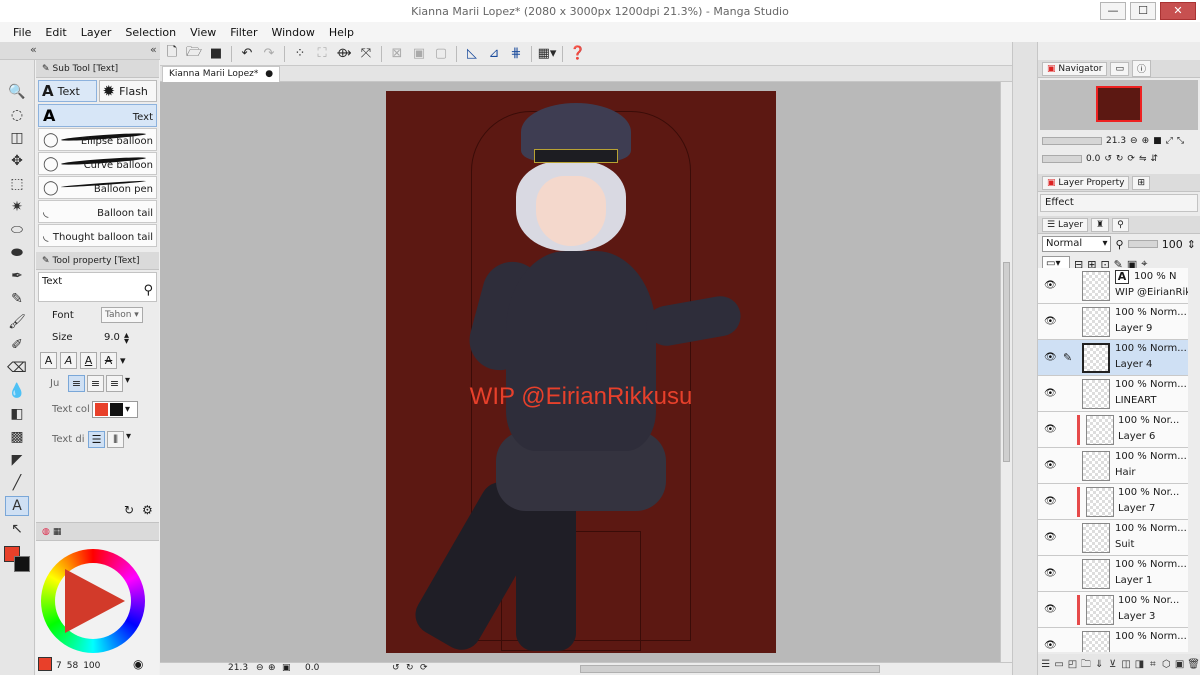 The height and width of the screenshot is (675, 1200). What do you see at coordinates (1125, 665) in the screenshot?
I see `mask-layer-icon: ◫` at bounding box center [1125, 665].